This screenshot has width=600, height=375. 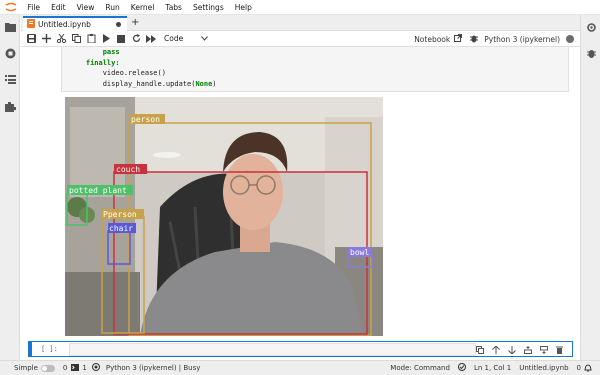 I want to click on kernel-busy-status-icon, so click(x=570, y=39).